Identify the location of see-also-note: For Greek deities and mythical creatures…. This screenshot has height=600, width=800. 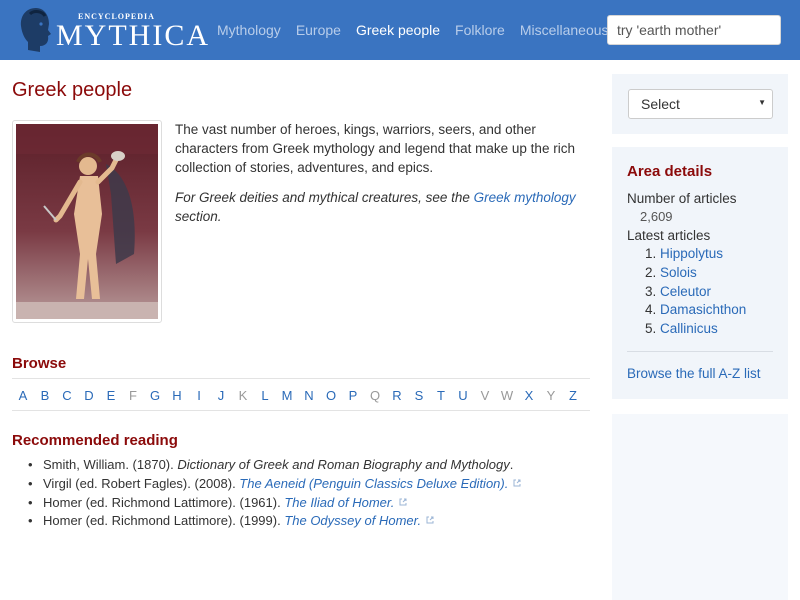
(380, 207).